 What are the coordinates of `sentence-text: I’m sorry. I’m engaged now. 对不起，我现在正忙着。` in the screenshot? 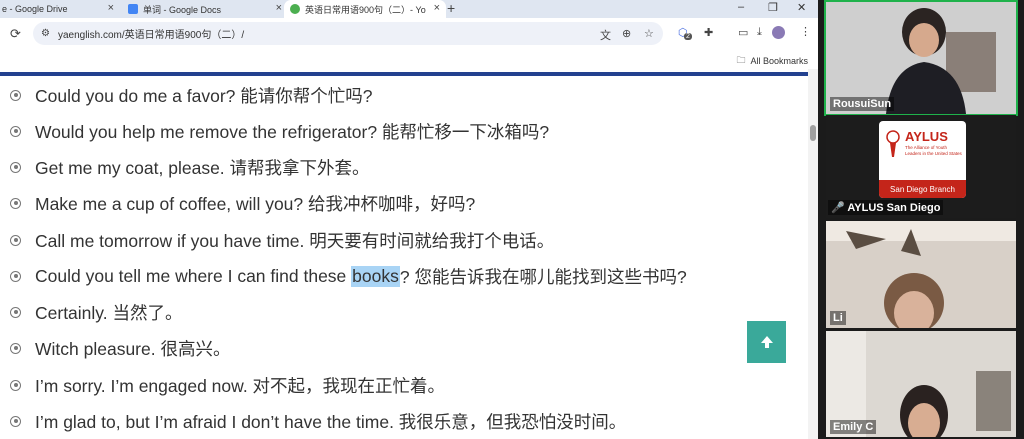 It's located at (240, 385).